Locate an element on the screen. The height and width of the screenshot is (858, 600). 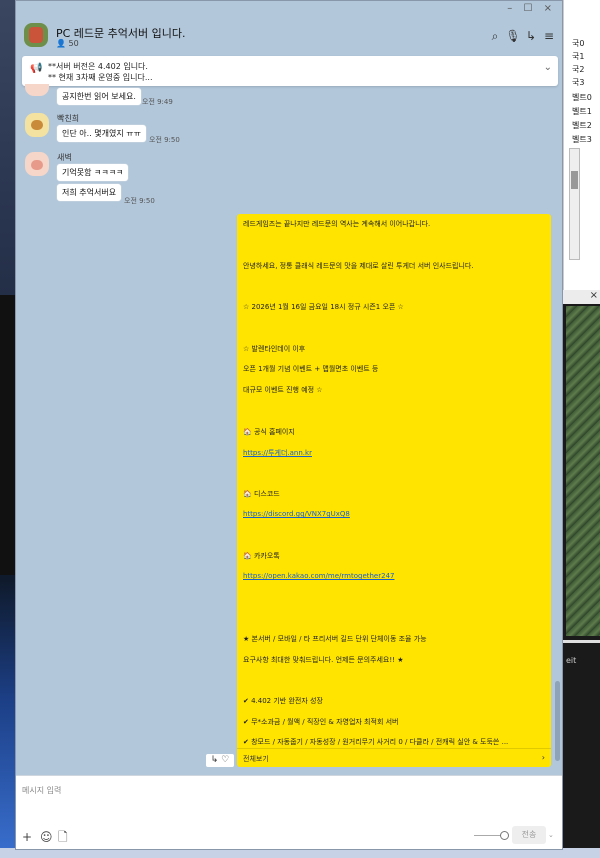
menu-icon: ≡ is located at coordinates (549, 36).